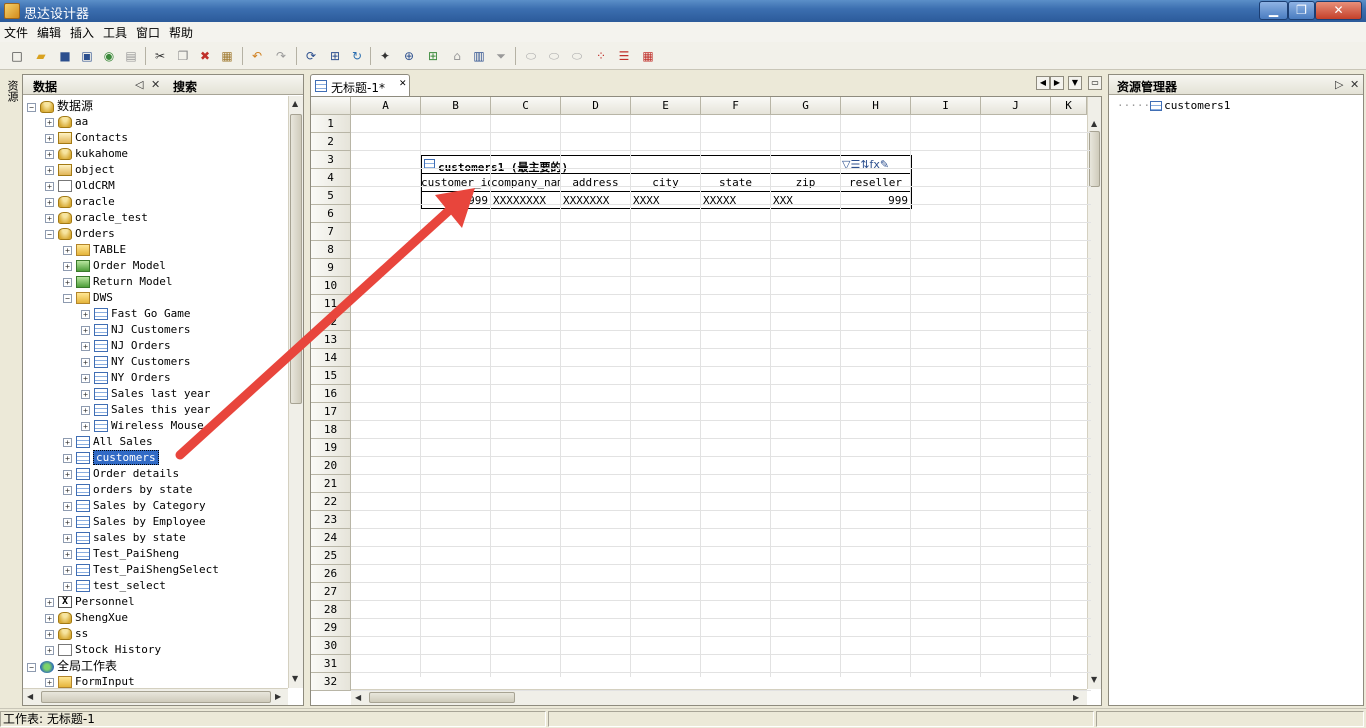  I want to click on merge-icon: ⬭, so click(577, 56).